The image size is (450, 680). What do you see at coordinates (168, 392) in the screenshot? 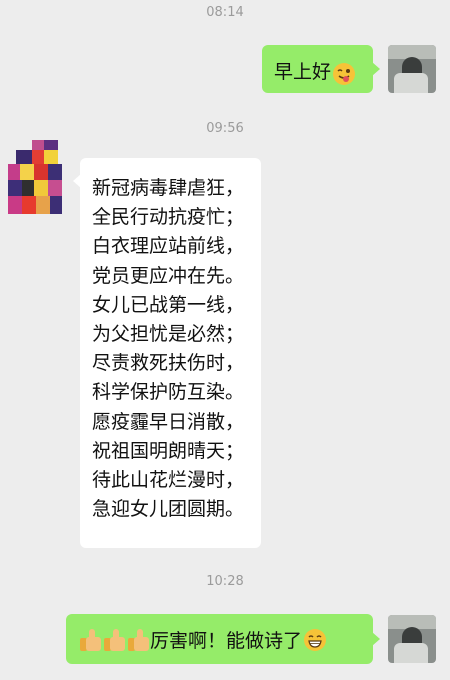
I see `poem-line: 科学保护防互染。` at bounding box center [168, 392].